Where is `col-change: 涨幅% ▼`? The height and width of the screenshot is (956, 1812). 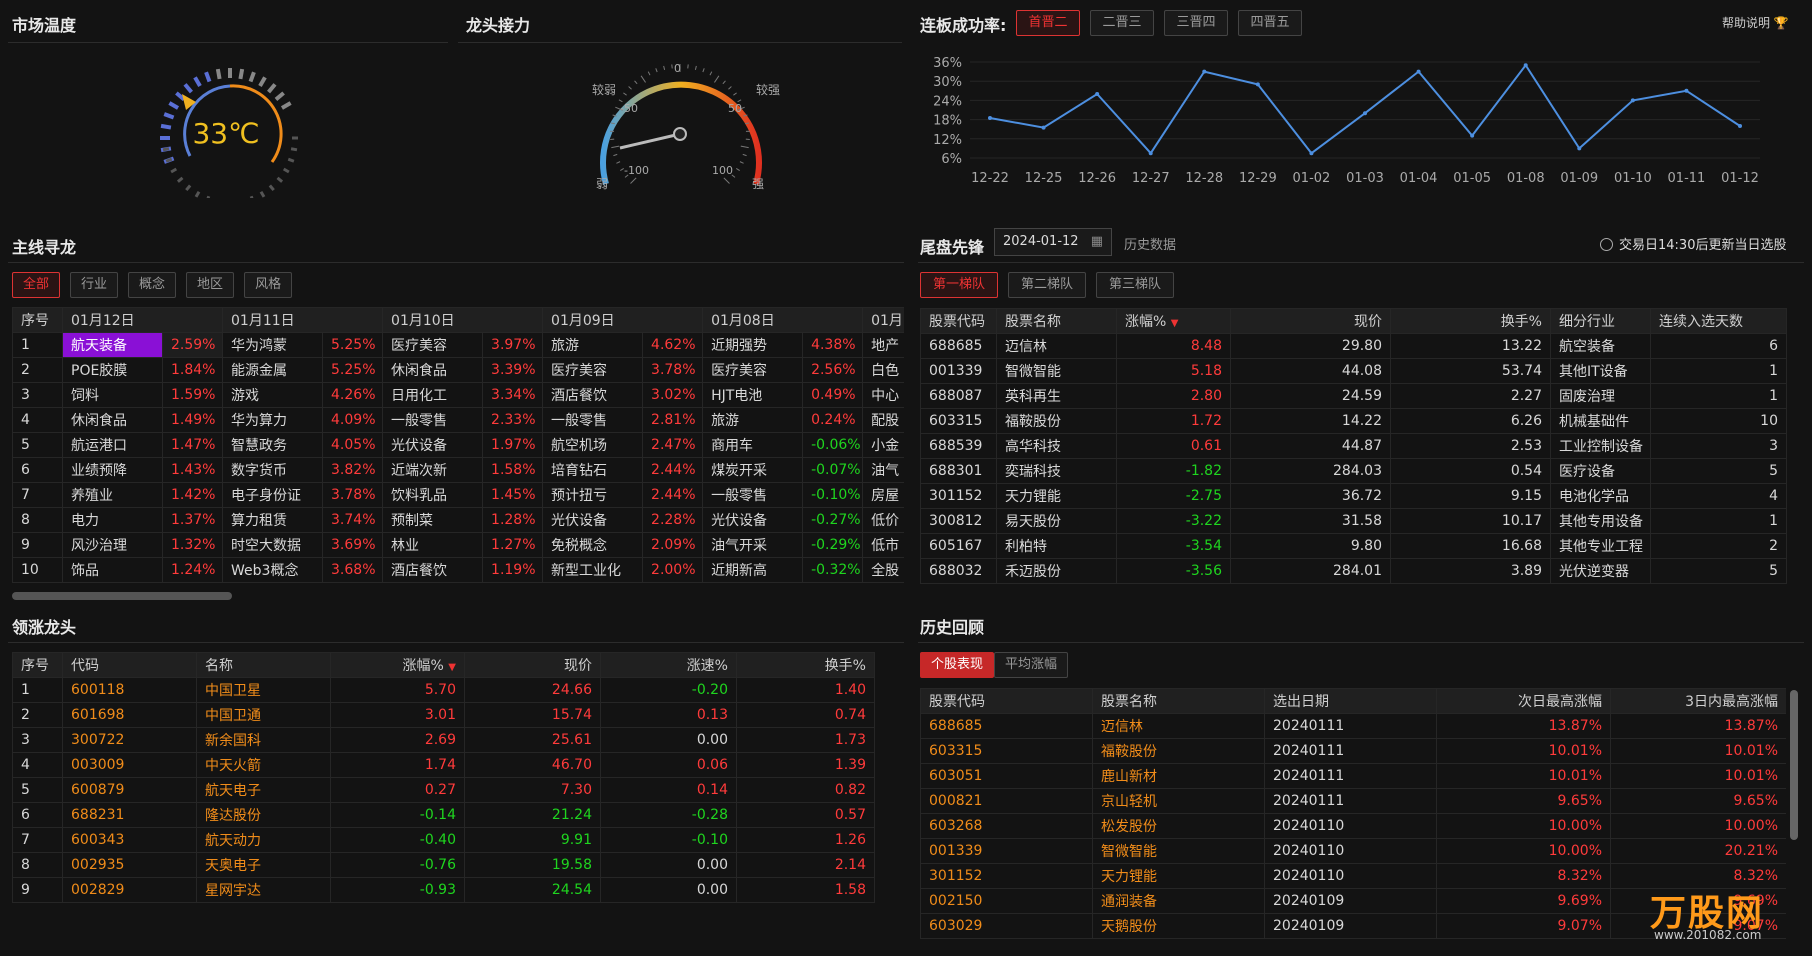
col-change: 涨幅% ▼ is located at coordinates (397, 665).